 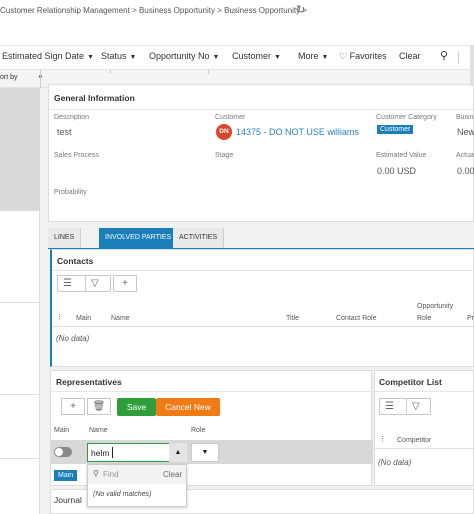 I want to click on main-toggle, so click(x=63, y=452).